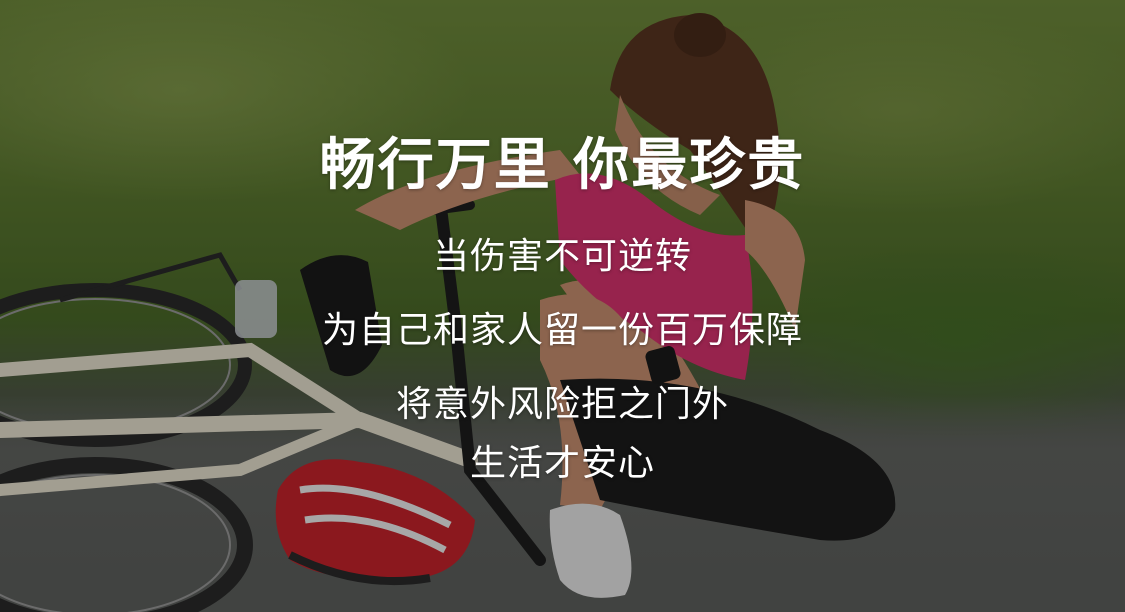  What do you see at coordinates (562, 330) in the screenshot?
I see `tagline-line-2: 为自己和家人留一份百万保障` at bounding box center [562, 330].